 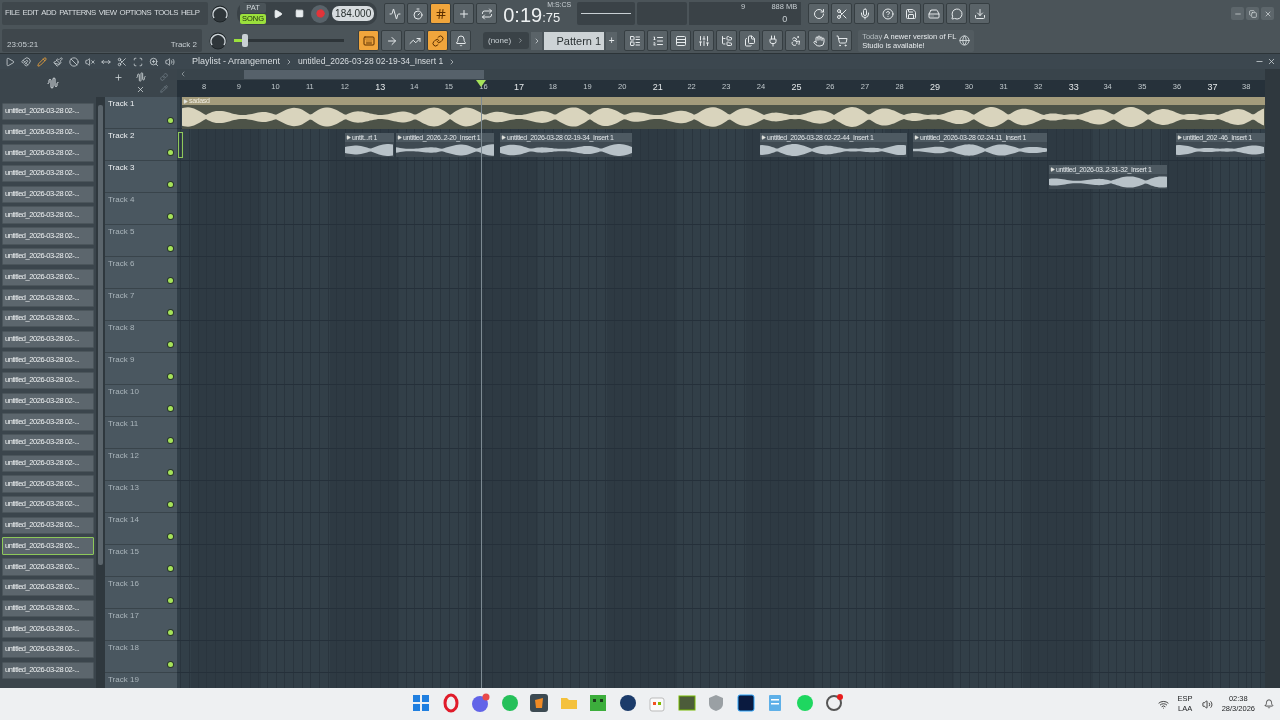 I want to click on fruit-icon, so click(x=539, y=703).